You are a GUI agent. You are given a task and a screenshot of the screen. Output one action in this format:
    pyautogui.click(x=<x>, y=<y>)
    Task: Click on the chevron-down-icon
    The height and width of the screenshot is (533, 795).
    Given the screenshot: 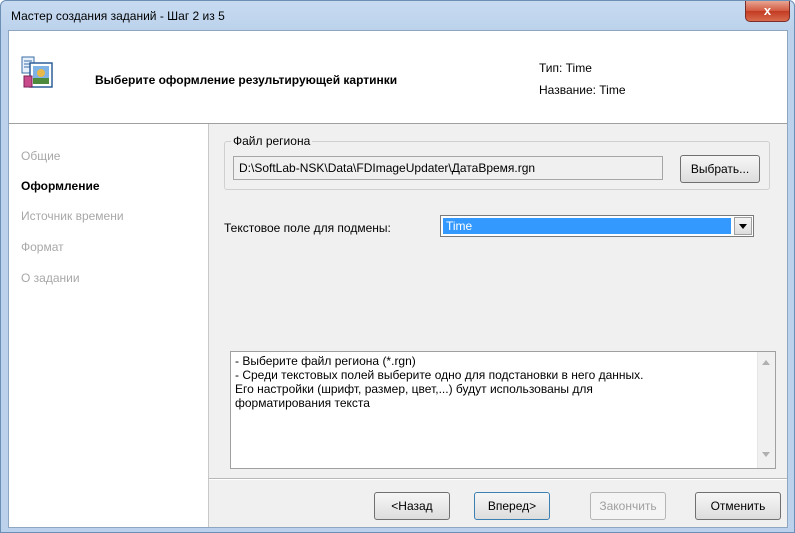 What is the action you would take?
    pyautogui.click(x=743, y=226)
    